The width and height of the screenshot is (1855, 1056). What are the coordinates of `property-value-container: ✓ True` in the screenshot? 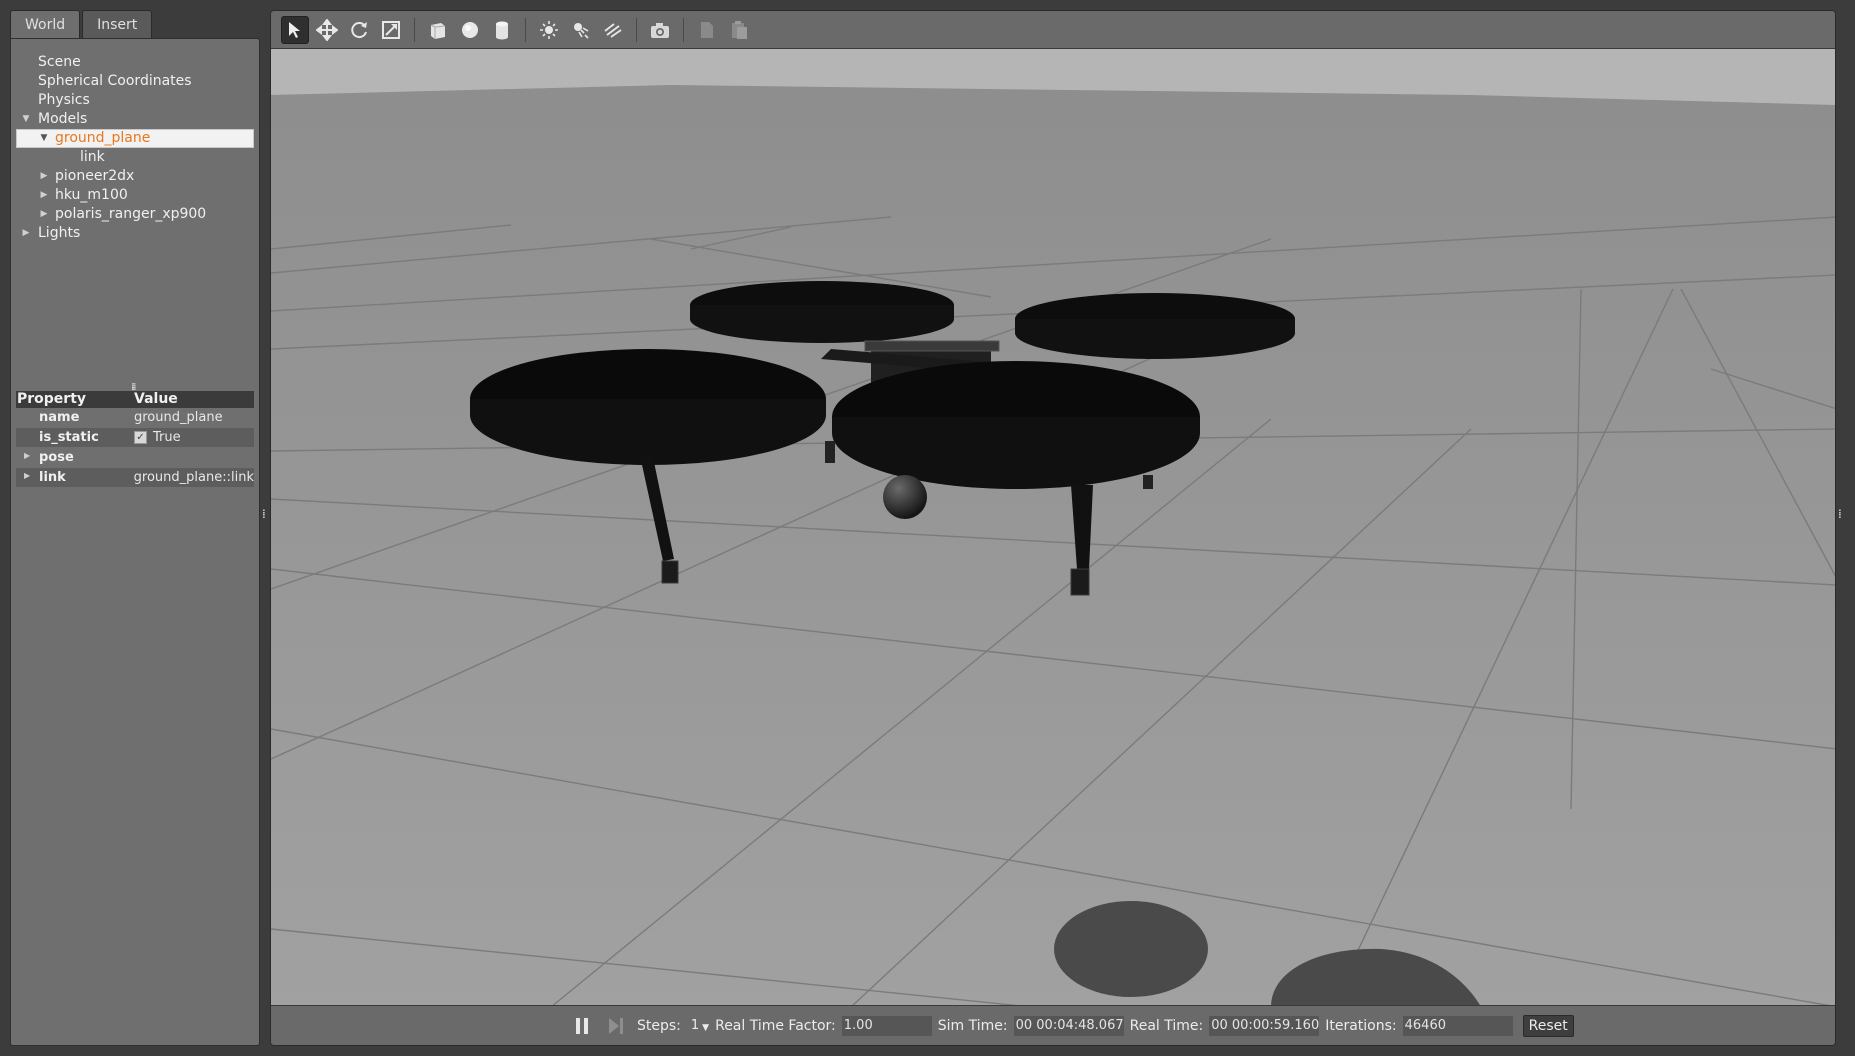 It's located at (194, 437).